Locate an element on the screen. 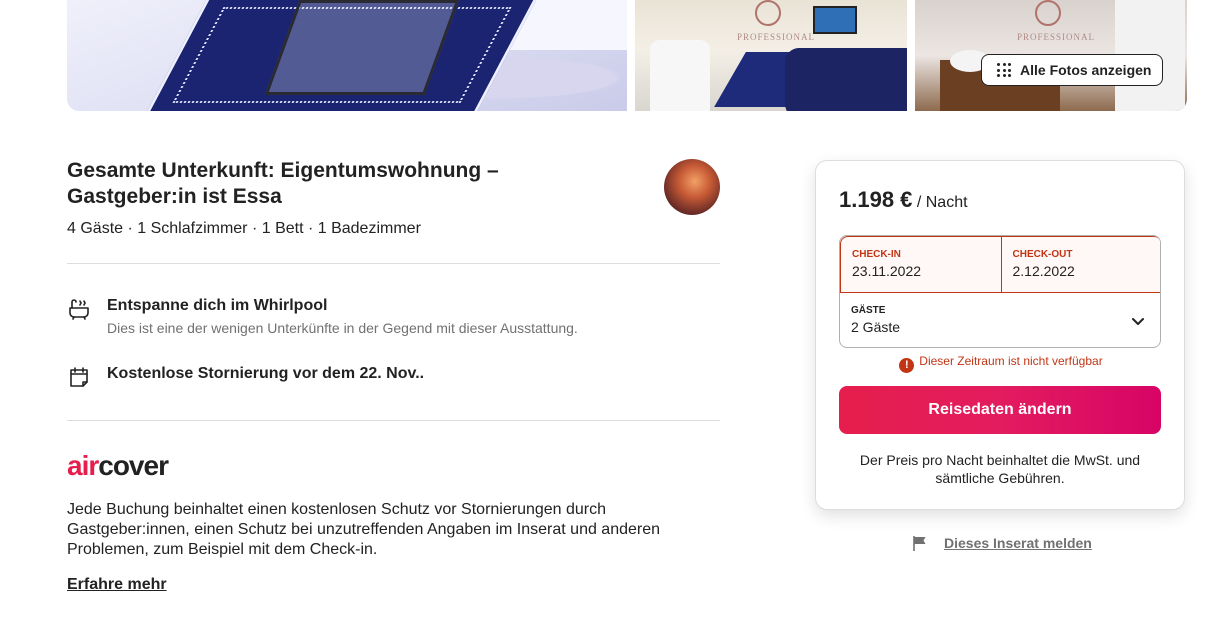 The image size is (1207, 627). error-text: Dieser Zeitraum ist nicht verfügbar is located at coordinates (1011, 361).